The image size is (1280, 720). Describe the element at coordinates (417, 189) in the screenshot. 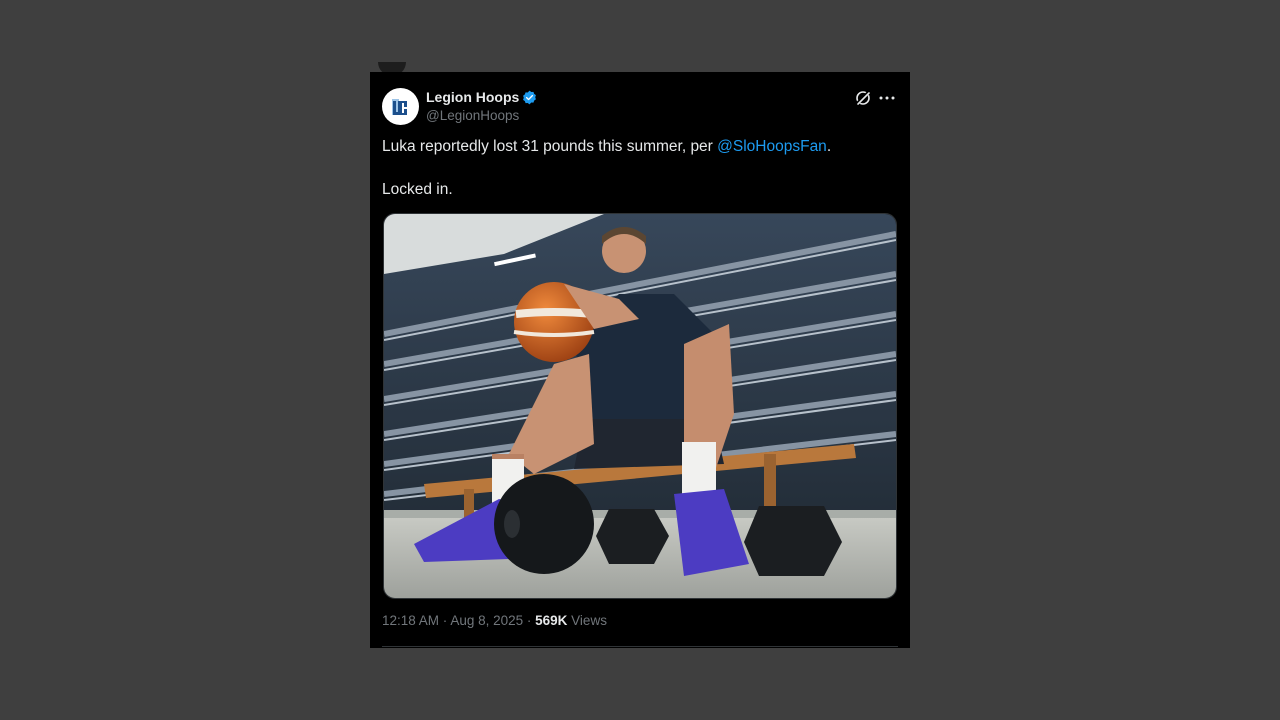

I see `tweet-text-line2: Locked in.` at that location.